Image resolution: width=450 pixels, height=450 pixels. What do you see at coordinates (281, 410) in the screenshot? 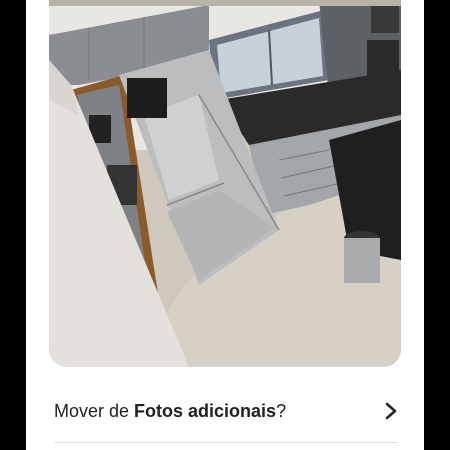
I see `move-suffix: ?` at bounding box center [281, 410].